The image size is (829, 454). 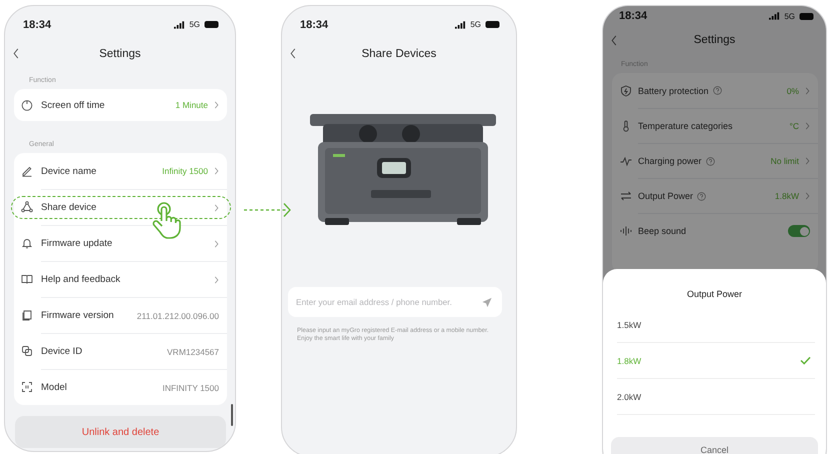 I want to click on setting-value: 211.01.212.00.096.00, so click(x=177, y=315).